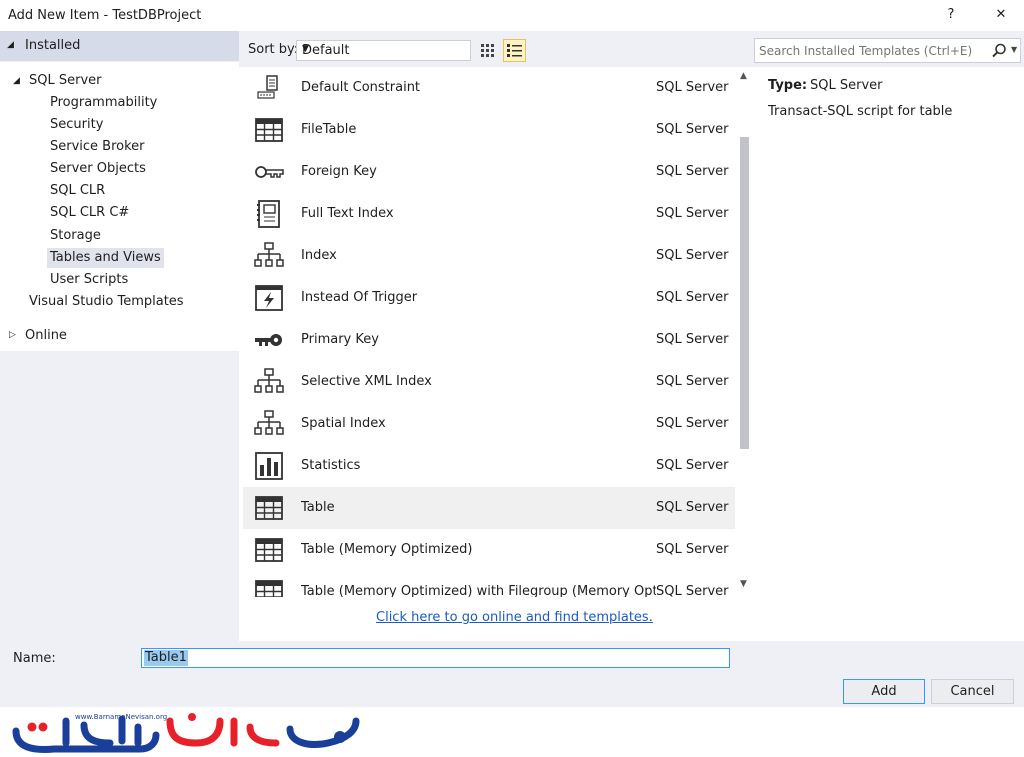 The image size is (1024, 757). I want to click on list-view-button, so click(514, 50).